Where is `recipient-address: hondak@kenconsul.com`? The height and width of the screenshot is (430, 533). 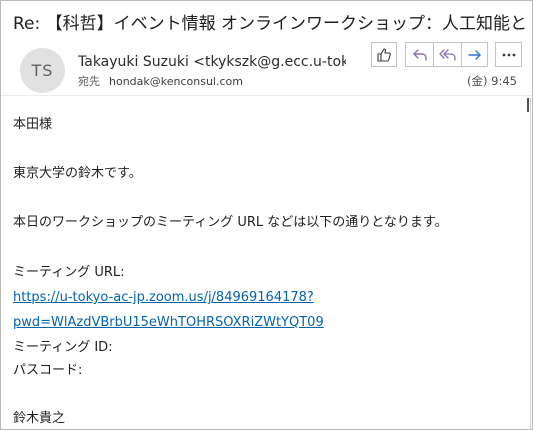 recipient-address: hondak@kenconsul.com is located at coordinates (176, 81).